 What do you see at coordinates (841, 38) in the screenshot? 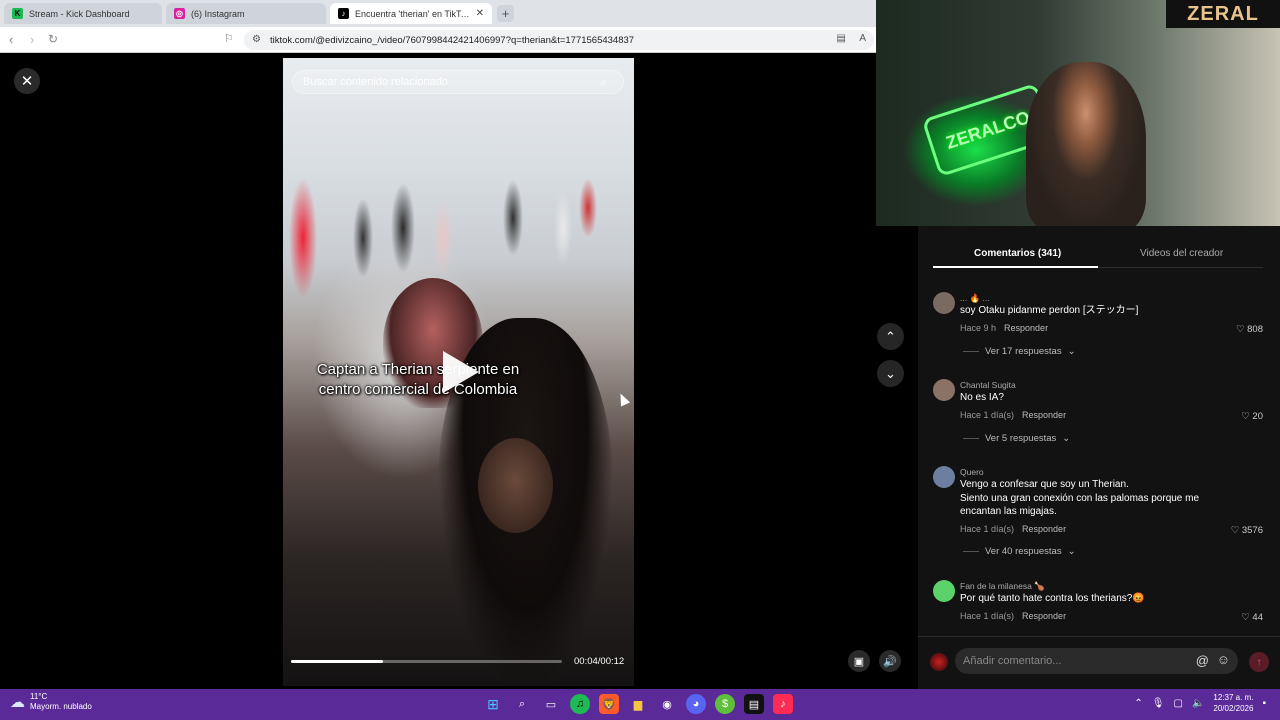
I see `reader-mode-icon: ▤` at bounding box center [841, 38].